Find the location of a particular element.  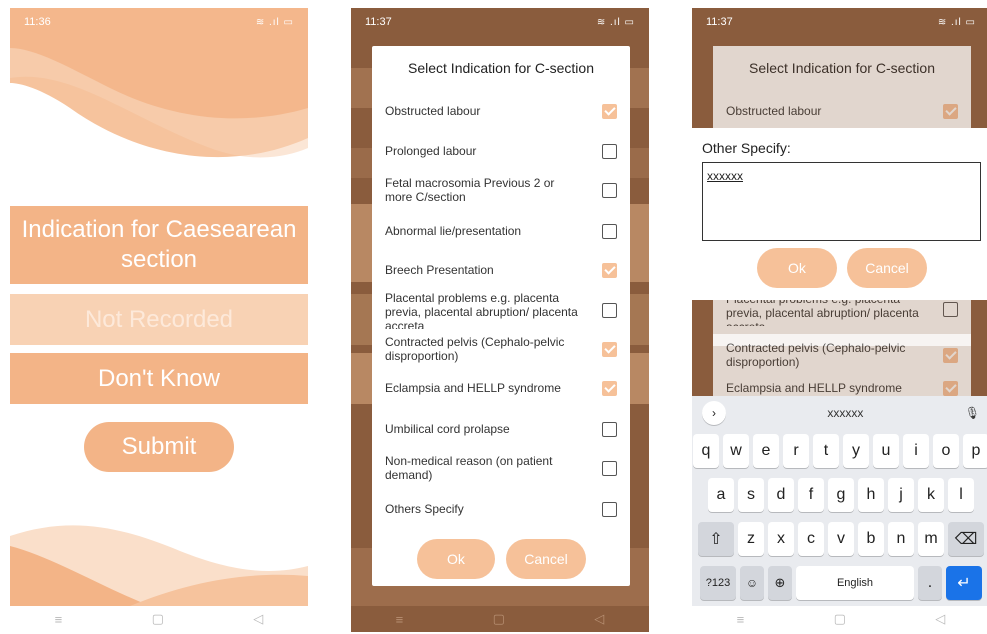

option-label: Prolonged labour is located at coordinates (431, 151).